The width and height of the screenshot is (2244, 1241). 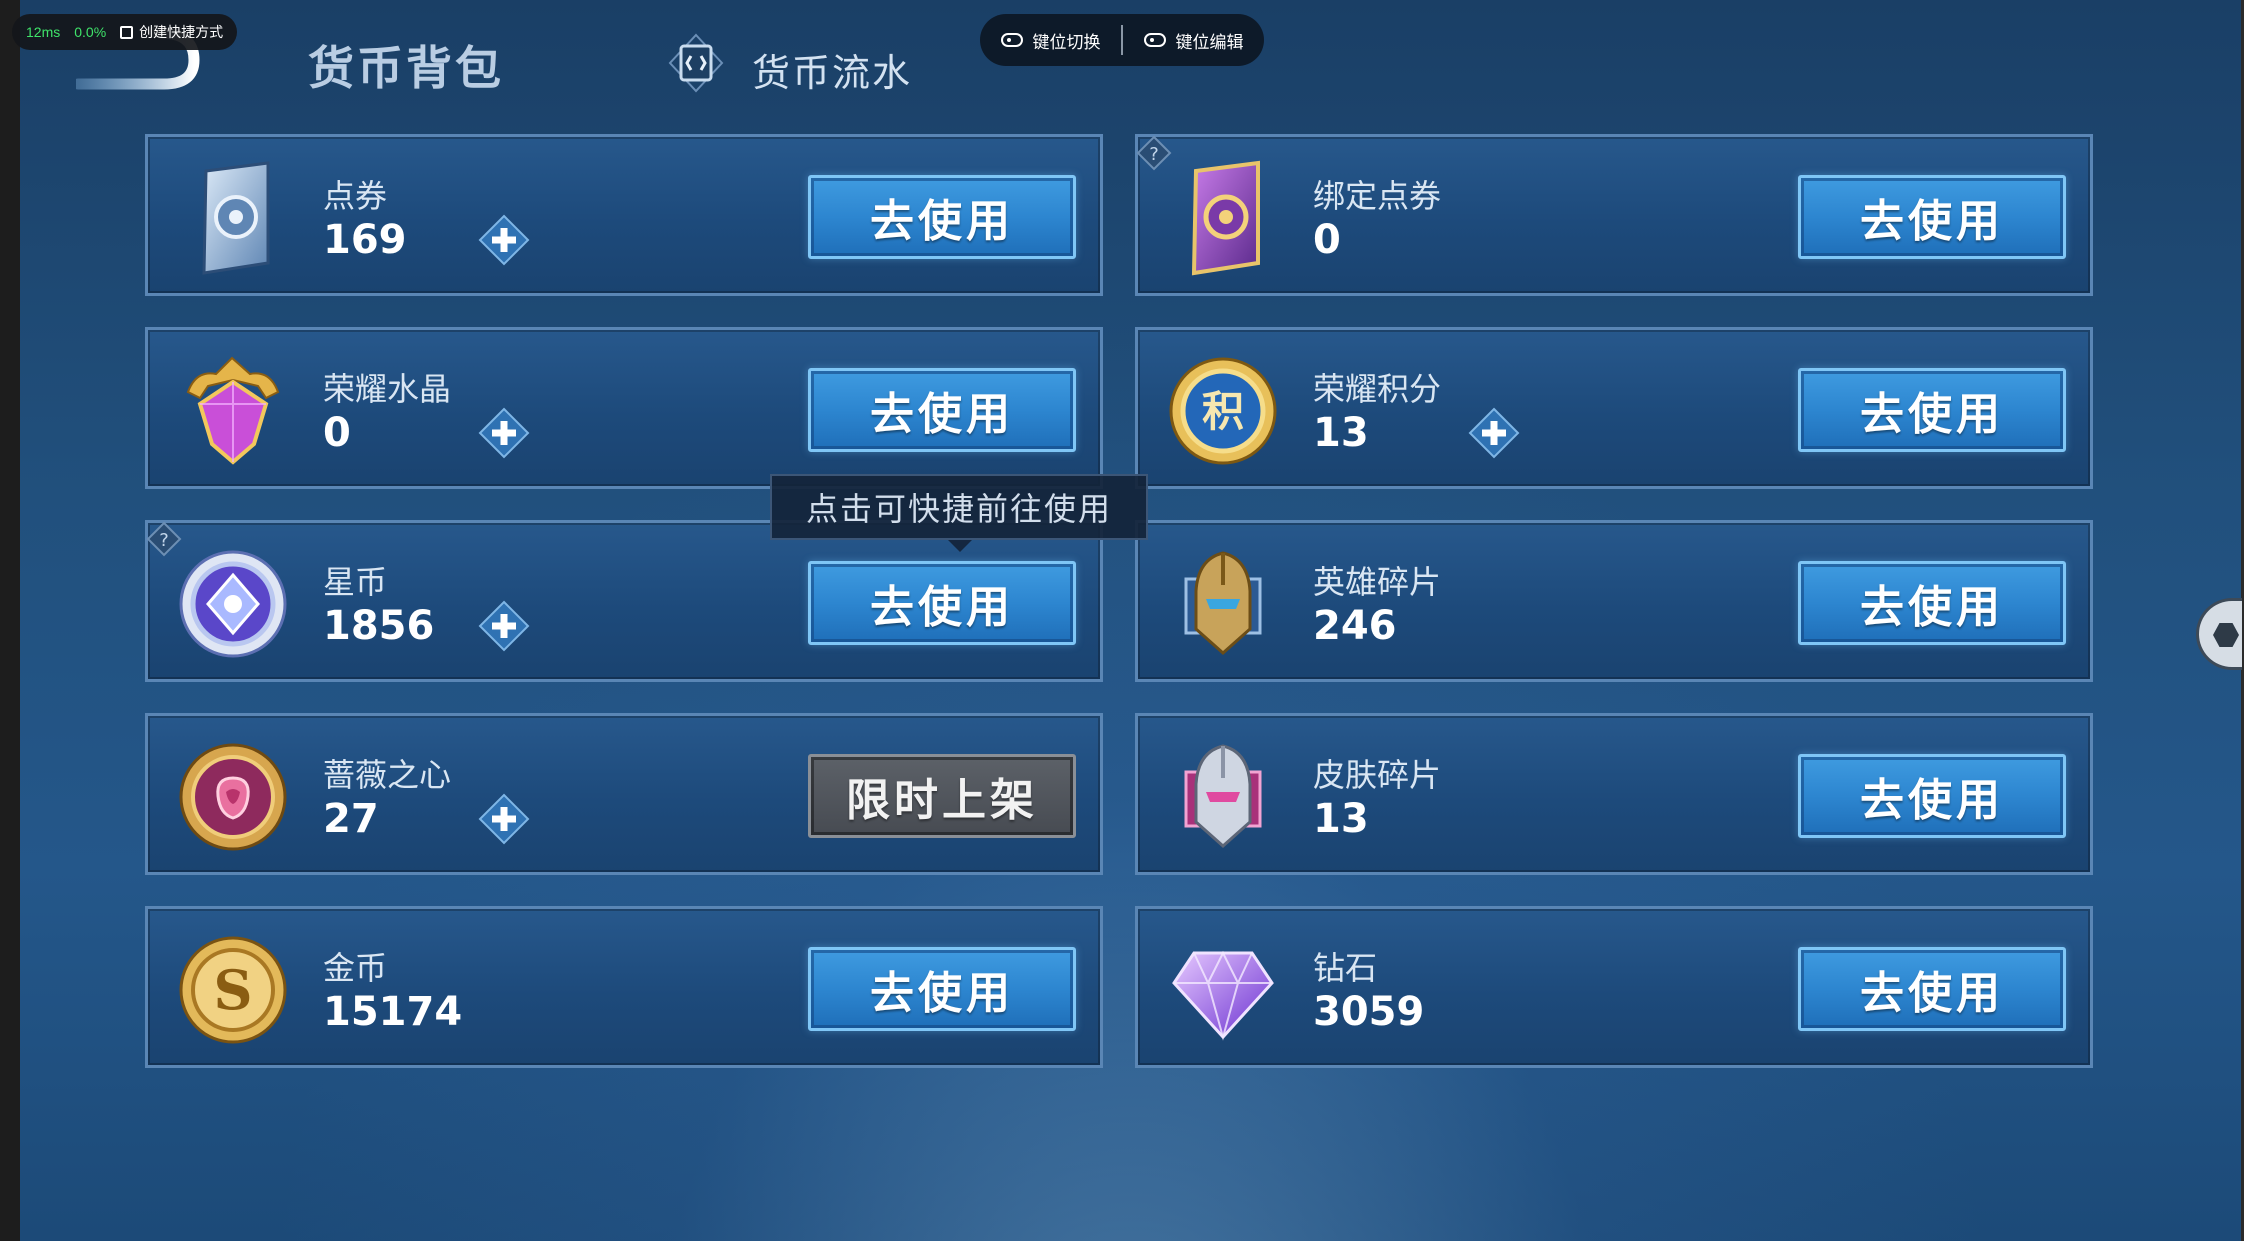 What do you see at coordinates (1223, 796) in the screenshot?
I see `skin-fragment-icon` at bounding box center [1223, 796].